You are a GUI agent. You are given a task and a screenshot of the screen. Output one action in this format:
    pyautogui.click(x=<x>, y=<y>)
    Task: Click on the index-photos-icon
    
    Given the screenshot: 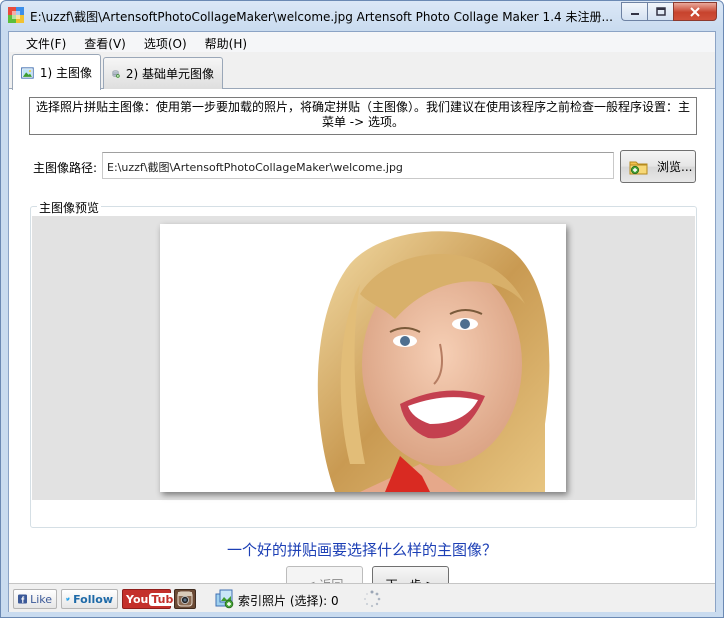 What is the action you would take?
    pyautogui.click(x=224, y=599)
    